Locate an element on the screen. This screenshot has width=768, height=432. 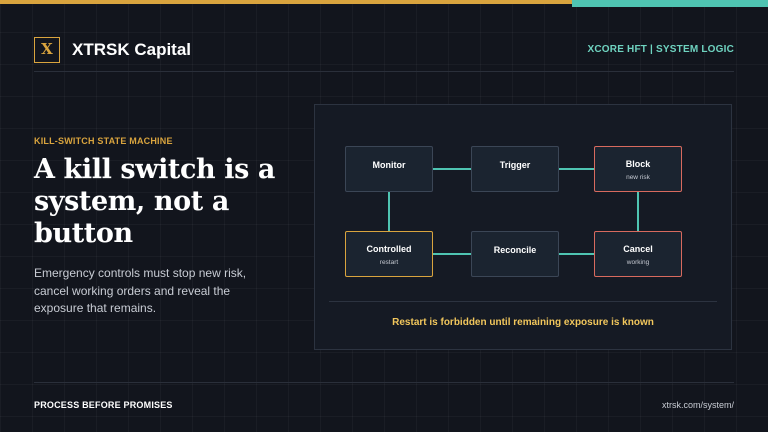
node-block-sub: new risk is located at coordinates (638, 177).